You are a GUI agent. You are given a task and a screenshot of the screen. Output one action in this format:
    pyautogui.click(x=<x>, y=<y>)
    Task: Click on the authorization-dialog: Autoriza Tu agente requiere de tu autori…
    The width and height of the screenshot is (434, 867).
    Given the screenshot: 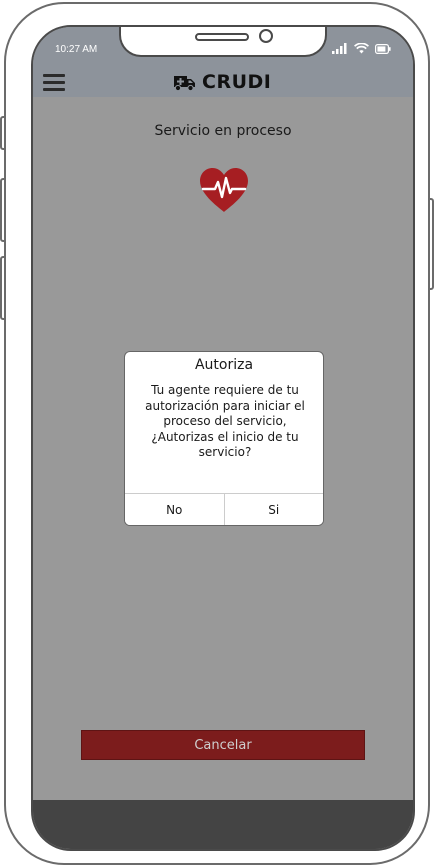 What is the action you would take?
    pyautogui.click(x=224, y=438)
    